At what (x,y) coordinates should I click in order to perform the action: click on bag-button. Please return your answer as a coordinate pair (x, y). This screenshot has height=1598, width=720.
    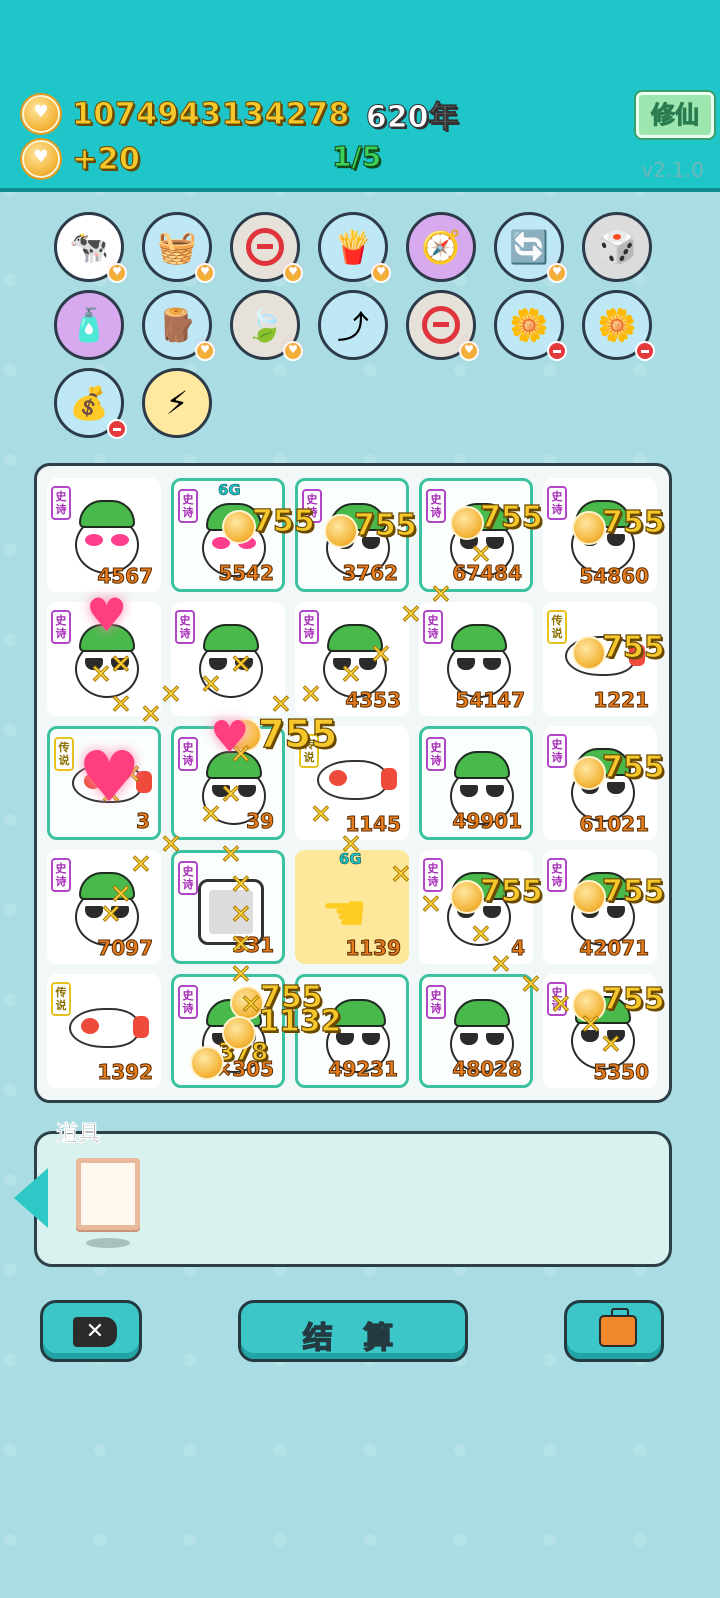
    Looking at the image, I should click on (614, 1331).